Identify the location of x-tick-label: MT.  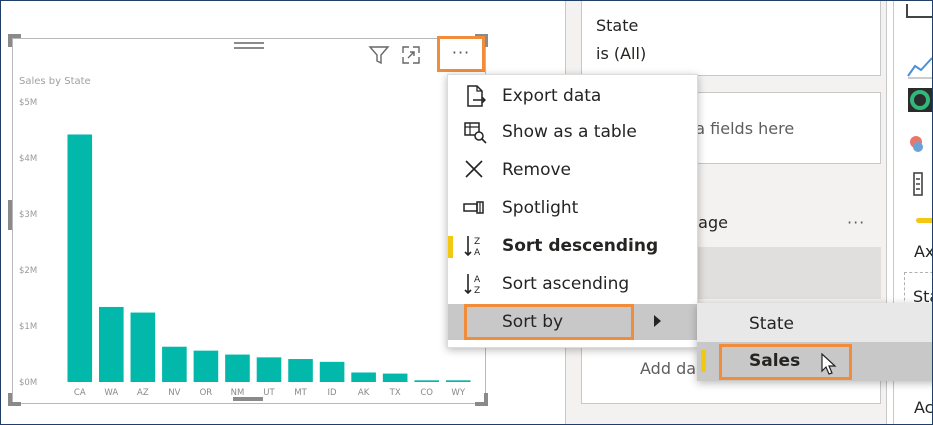
(300, 393).